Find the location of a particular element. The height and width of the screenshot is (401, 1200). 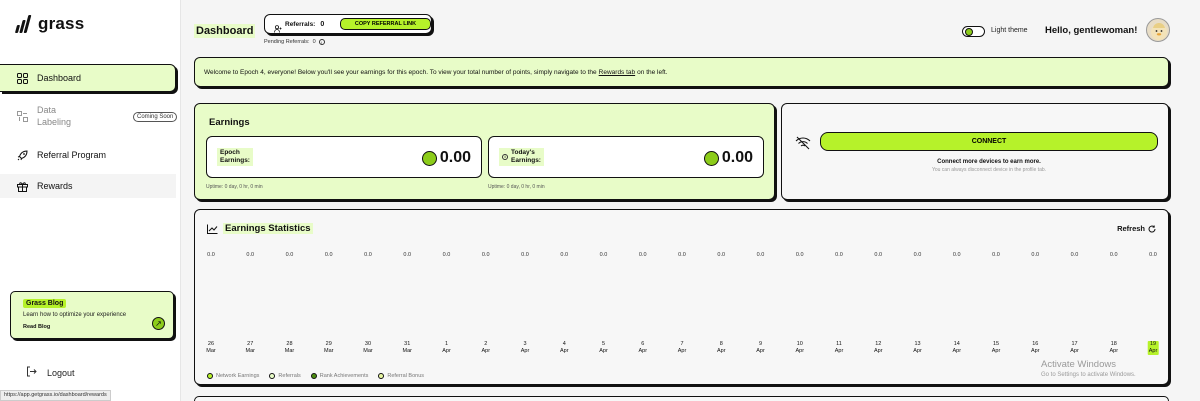

epoch-uptime: Uptime: 0 day, 0 hr, 0 min is located at coordinates (234, 187).